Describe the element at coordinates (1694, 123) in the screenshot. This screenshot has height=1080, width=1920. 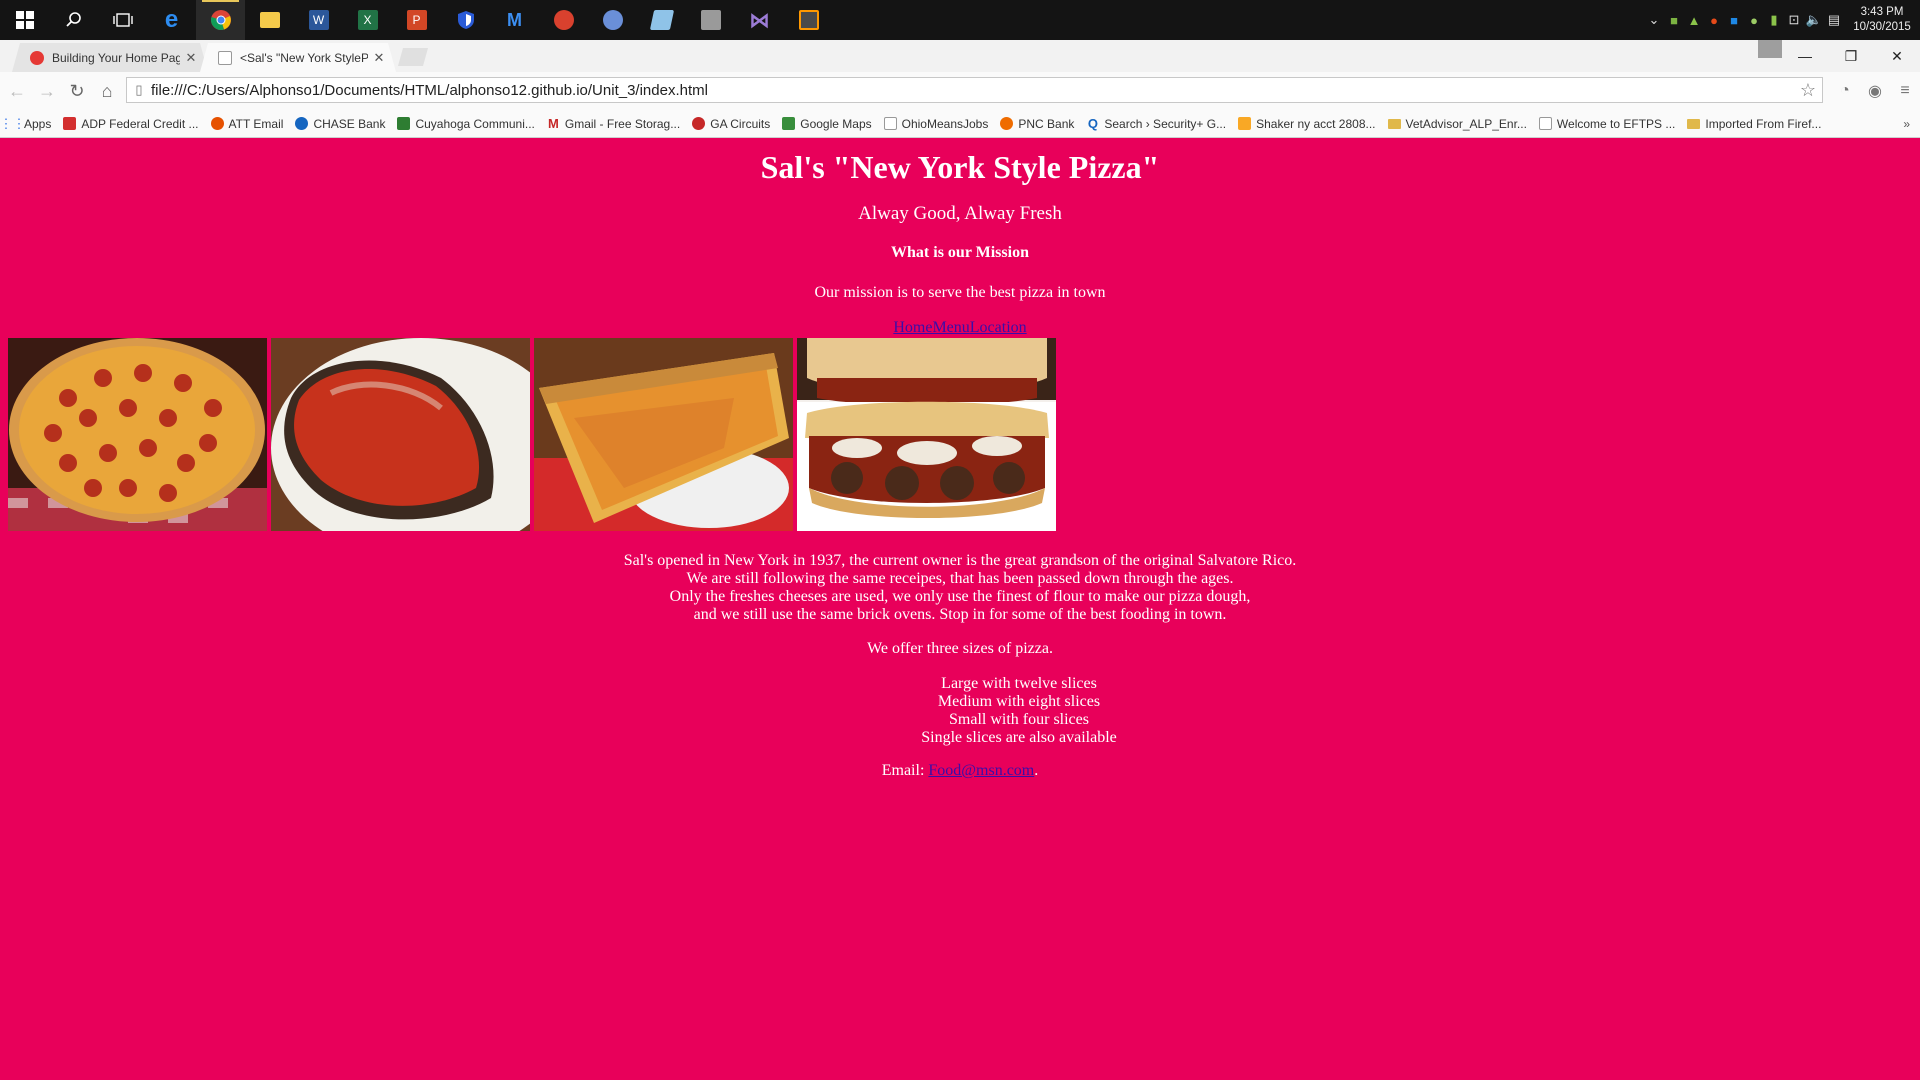
I see `folder-icon` at that location.